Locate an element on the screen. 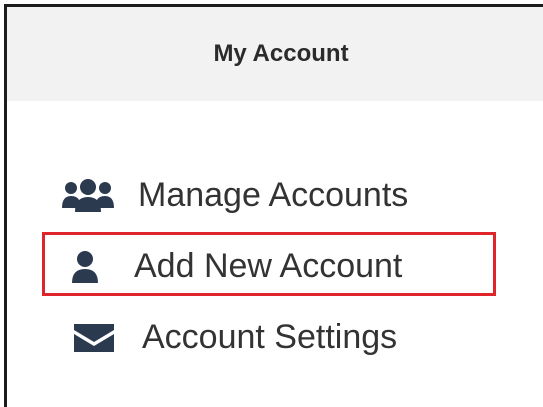 This screenshot has width=543, height=407. menu-item-account-settings: Account Settings is located at coordinates (233, 337).